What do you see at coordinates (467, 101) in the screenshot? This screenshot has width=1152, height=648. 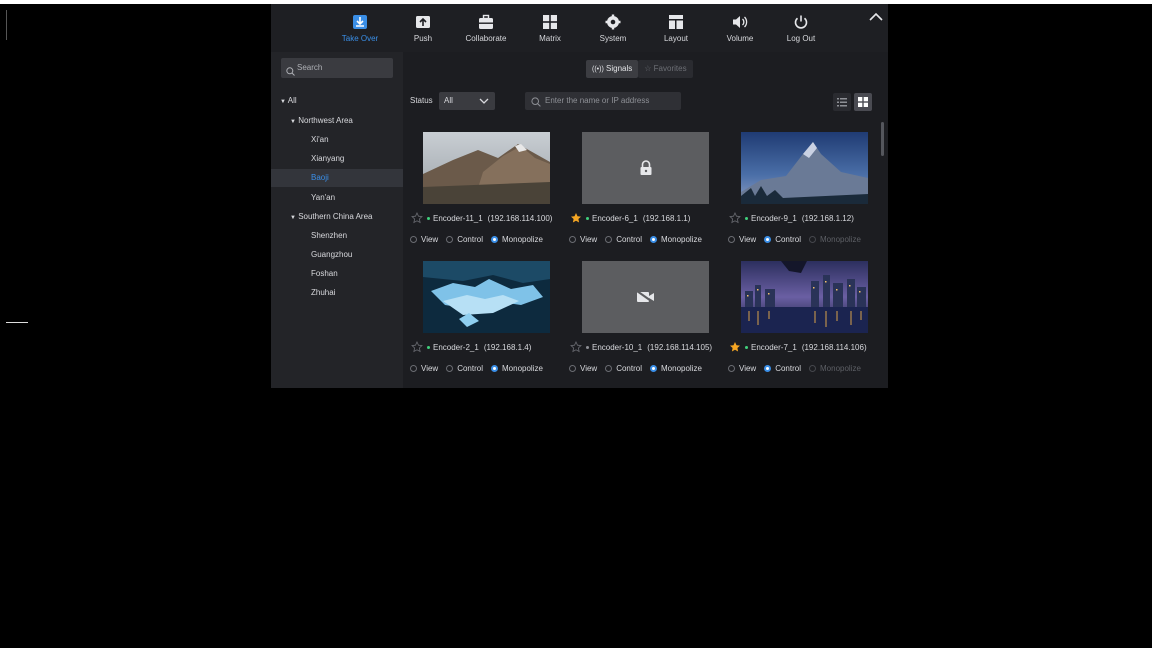 I see `status-select: All` at bounding box center [467, 101].